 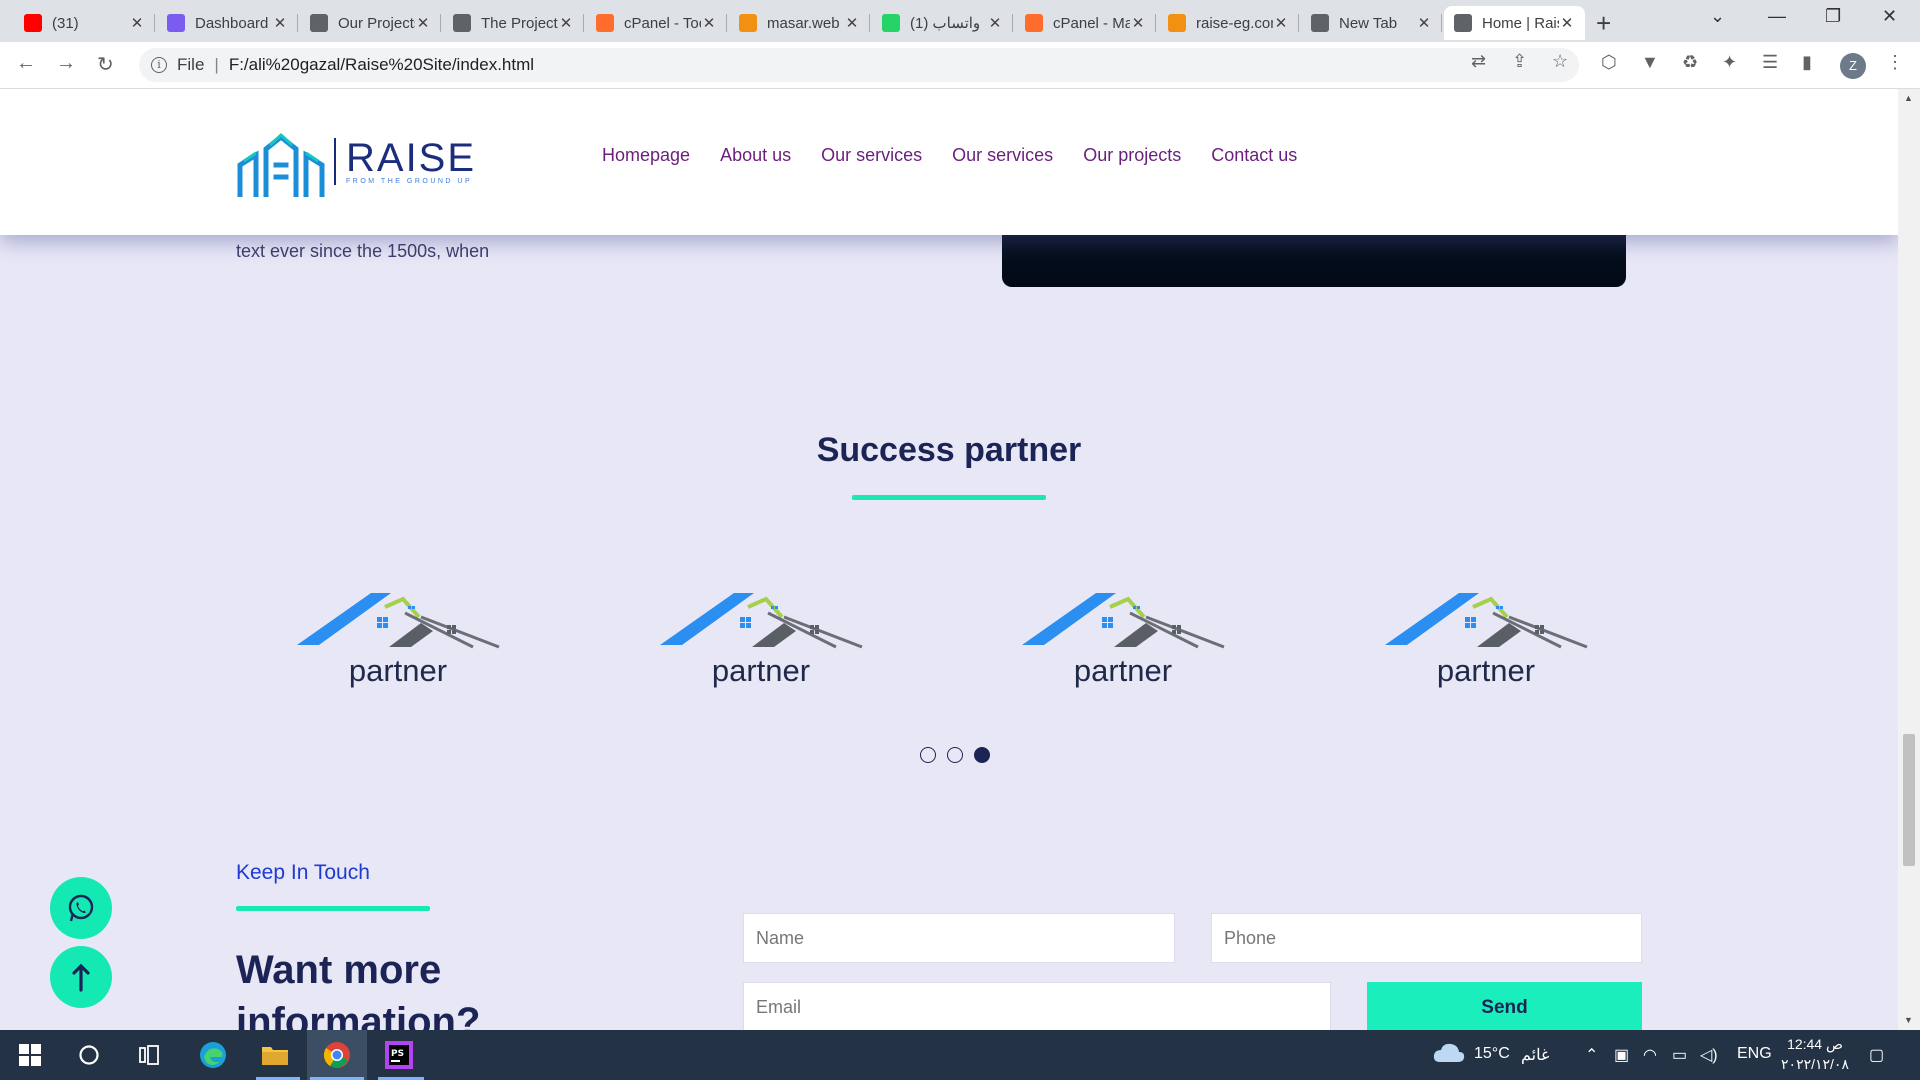 I want to click on name-input: Name, so click(x=959, y=938).